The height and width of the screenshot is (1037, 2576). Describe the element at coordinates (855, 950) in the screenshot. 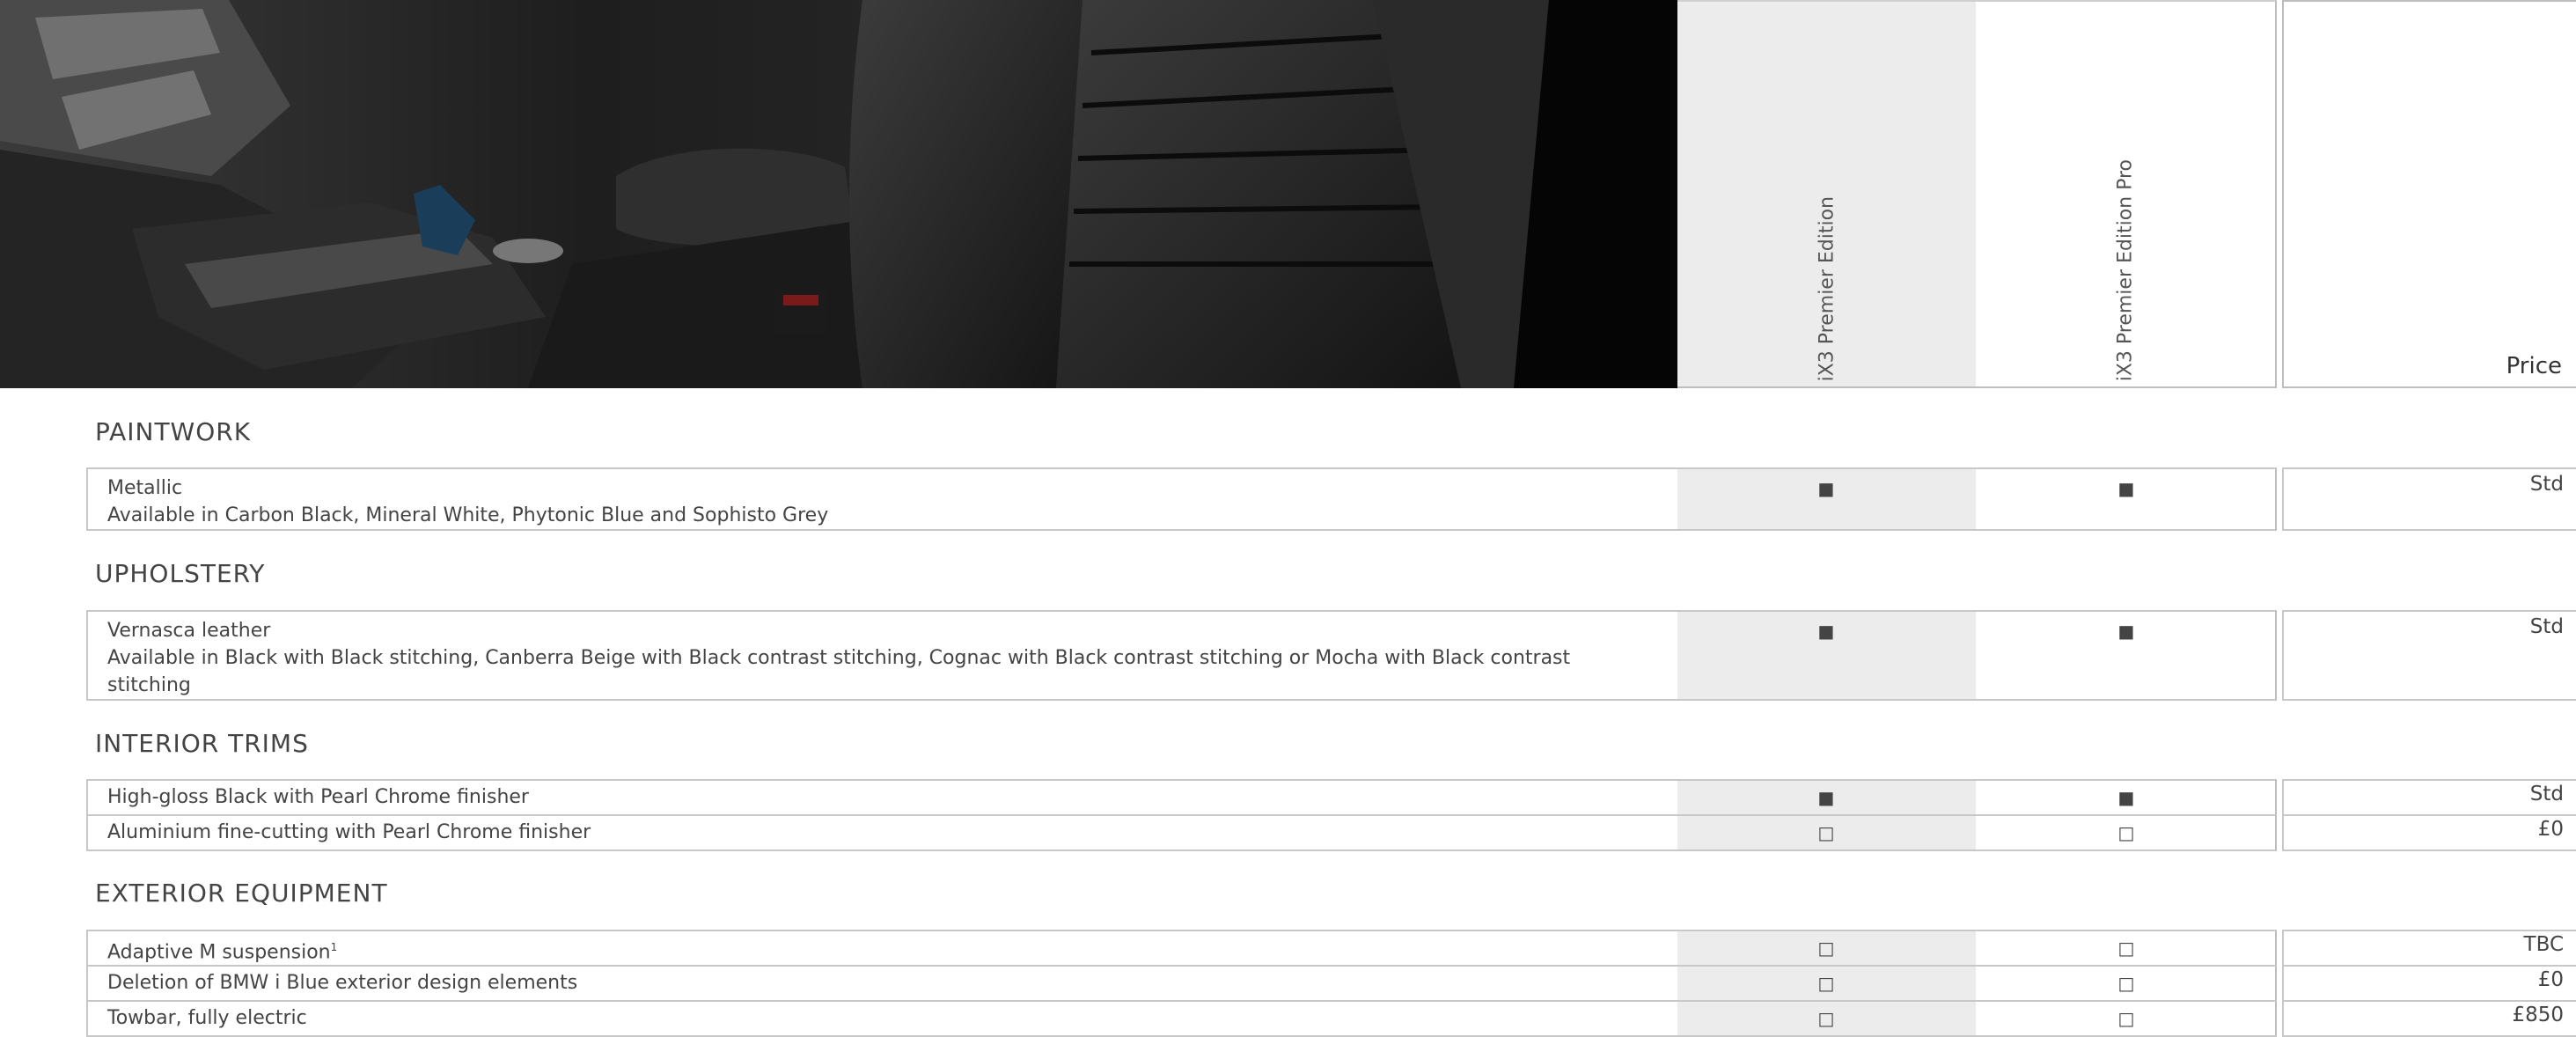

I see `option-label: Adaptive M suspension1` at that location.